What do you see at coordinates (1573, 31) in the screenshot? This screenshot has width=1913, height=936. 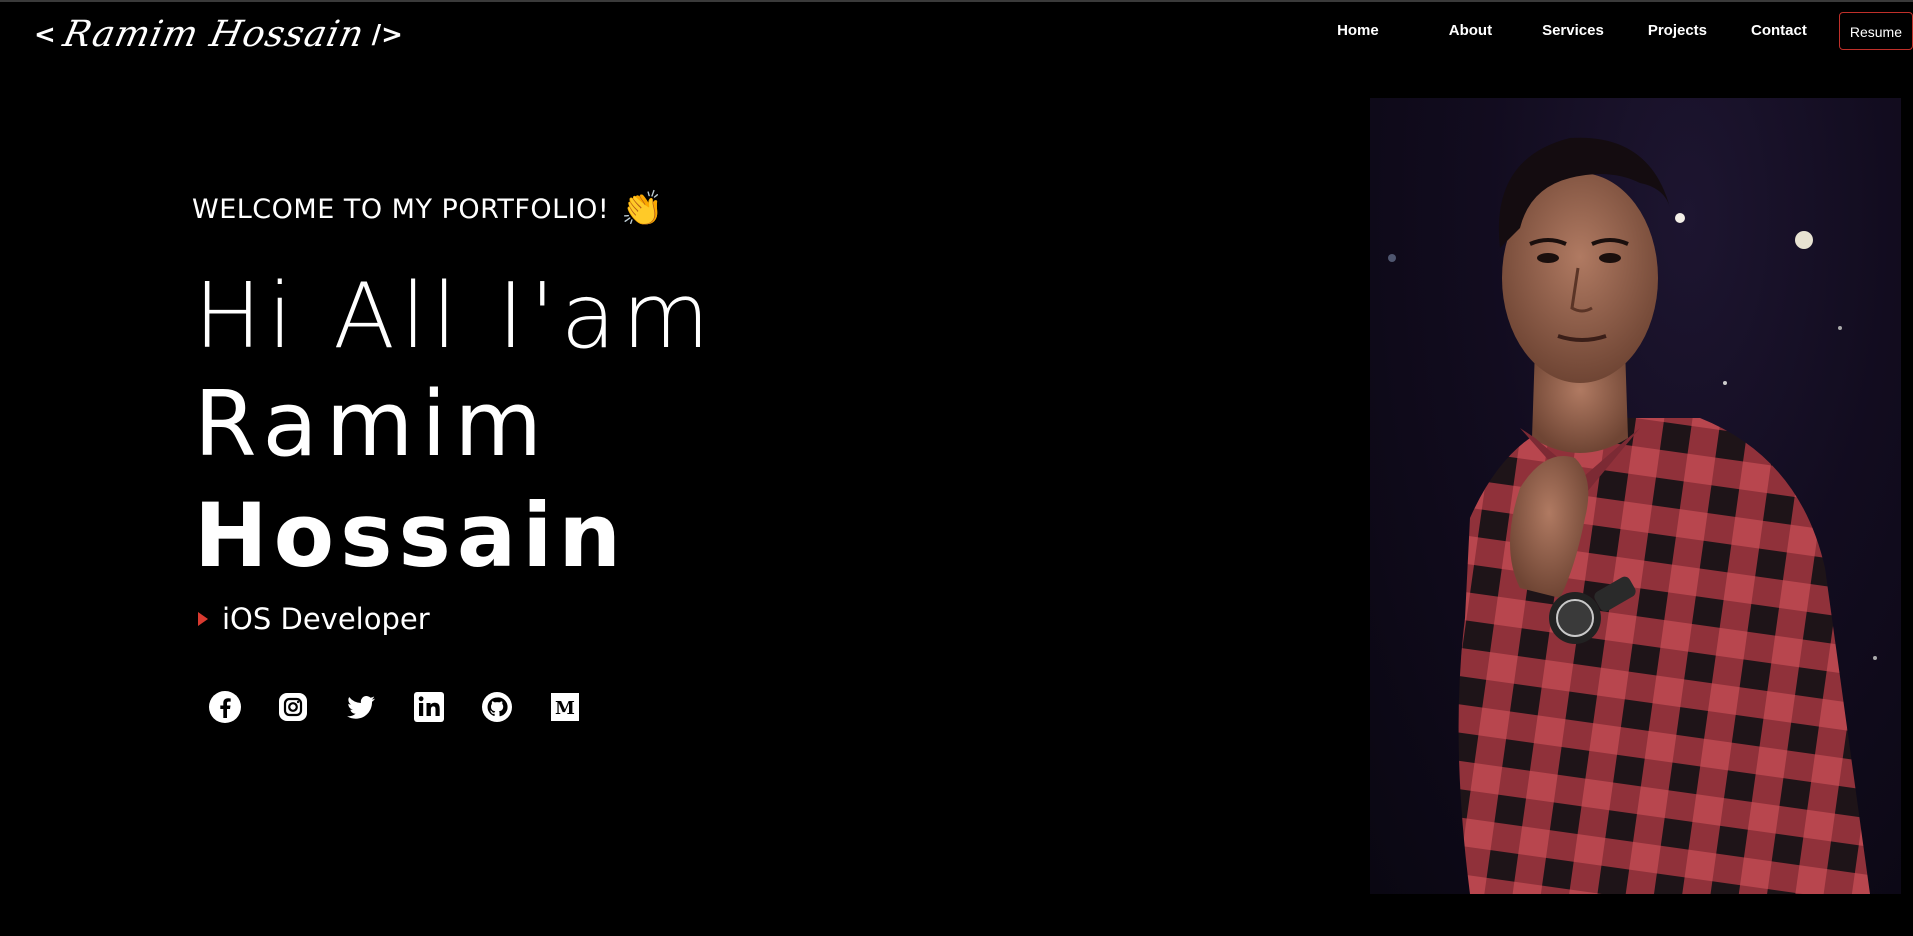 I see `nav-services: Services` at bounding box center [1573, 31].